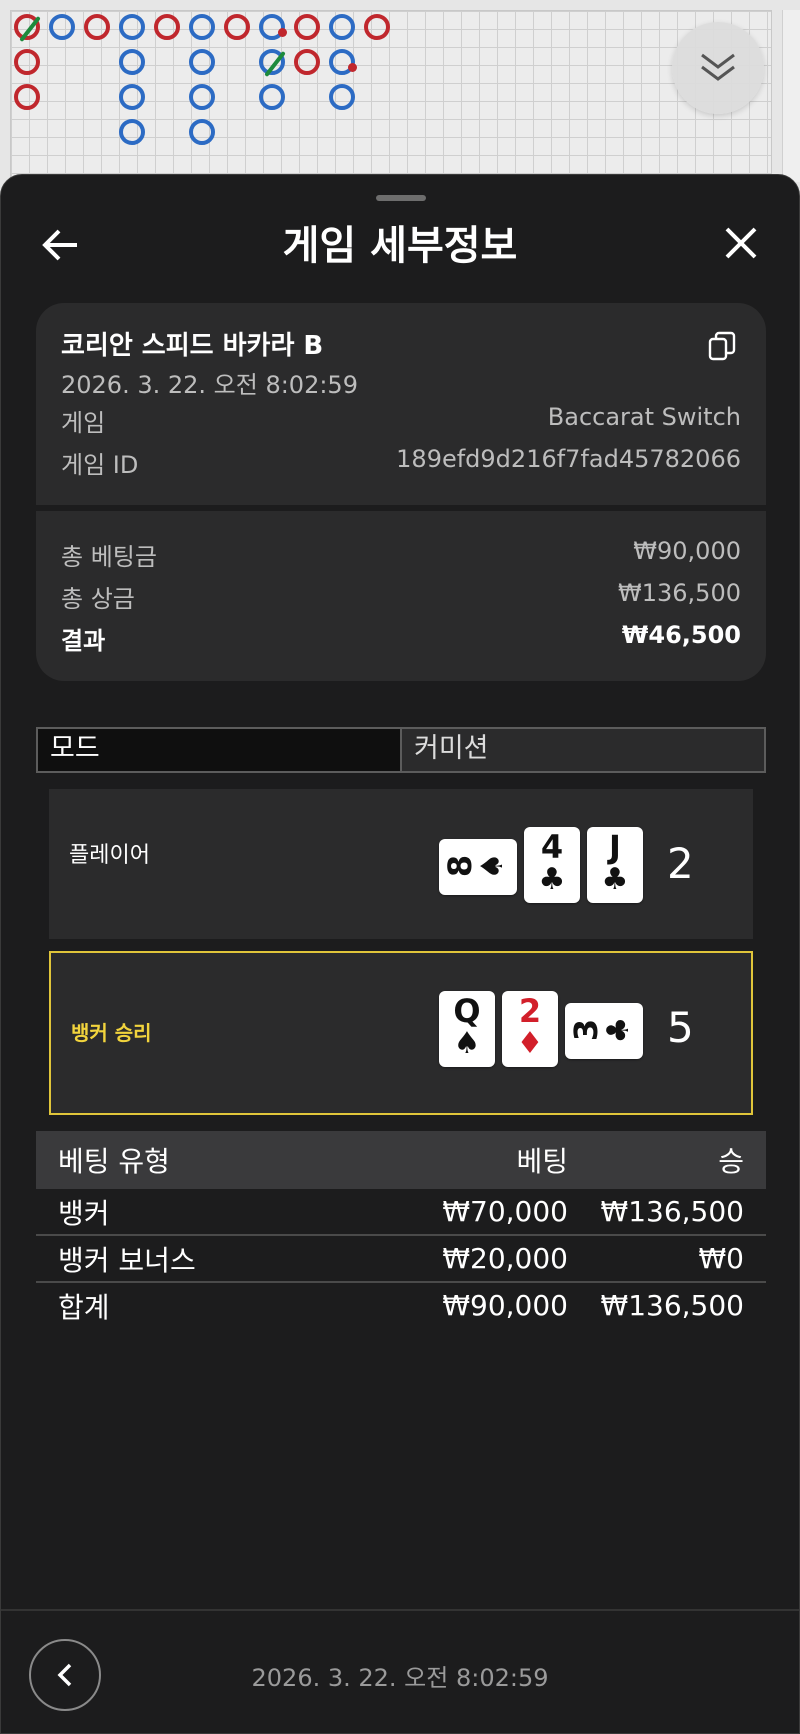 The width and height of the screenshot is (800, 1734). I want to click on game-value: Baccarat Switch, so click(644, 417).